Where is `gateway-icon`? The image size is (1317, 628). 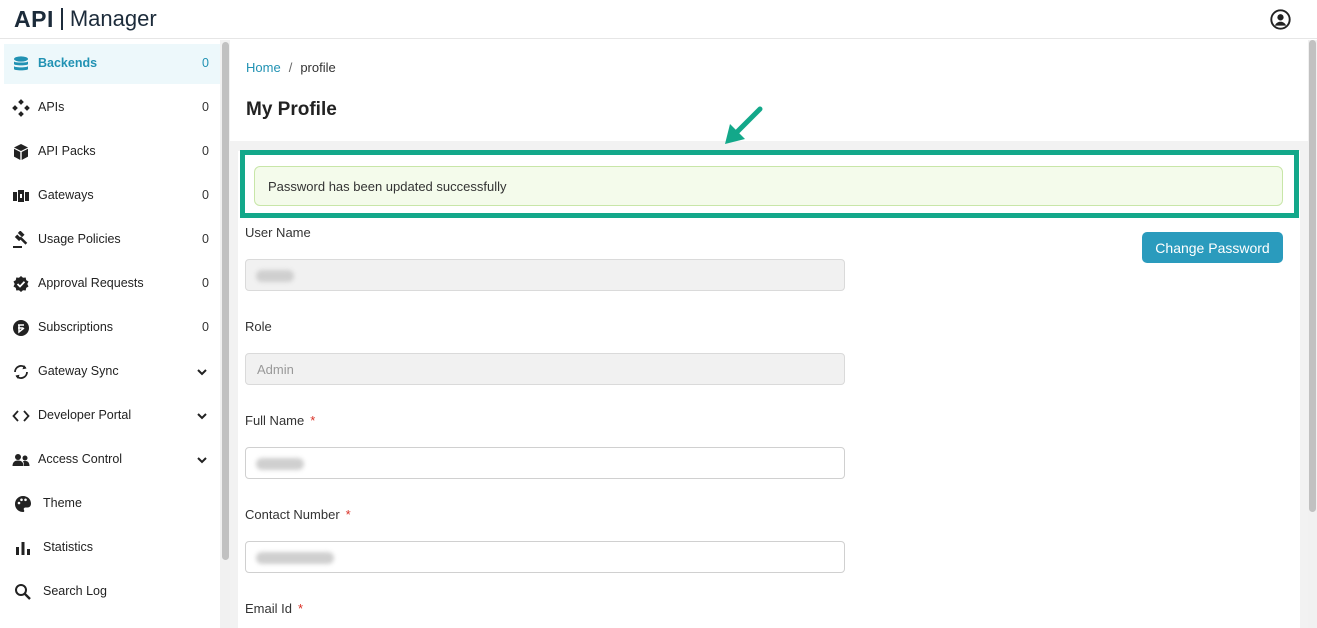
gateway-icon is located at coordinates (21, 196).